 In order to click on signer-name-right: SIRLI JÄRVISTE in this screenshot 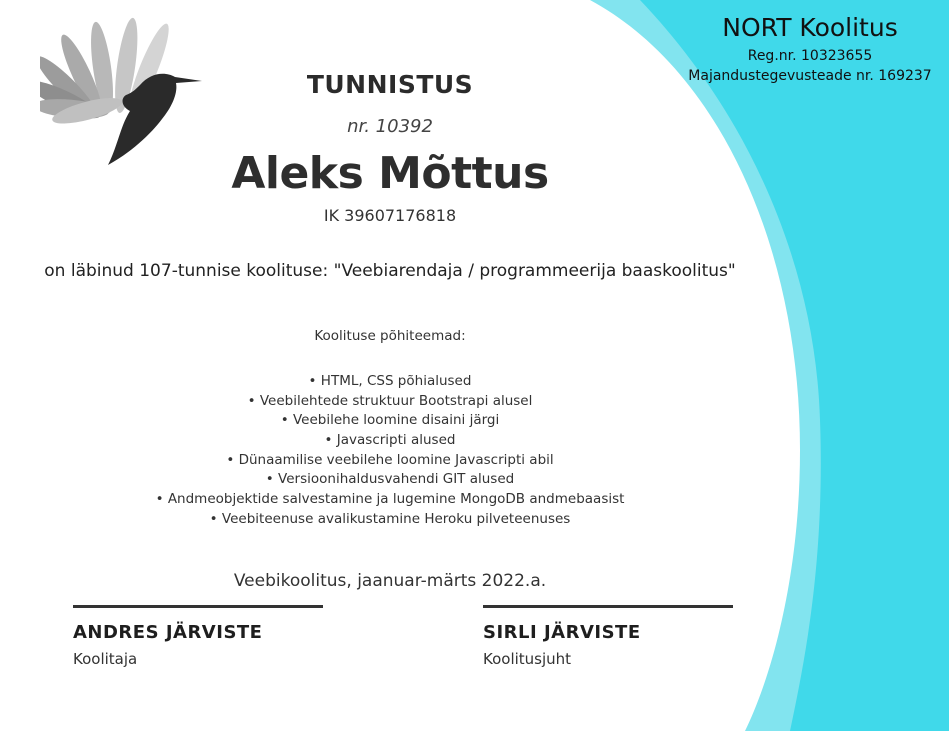, I will do `click(562, 632)`.